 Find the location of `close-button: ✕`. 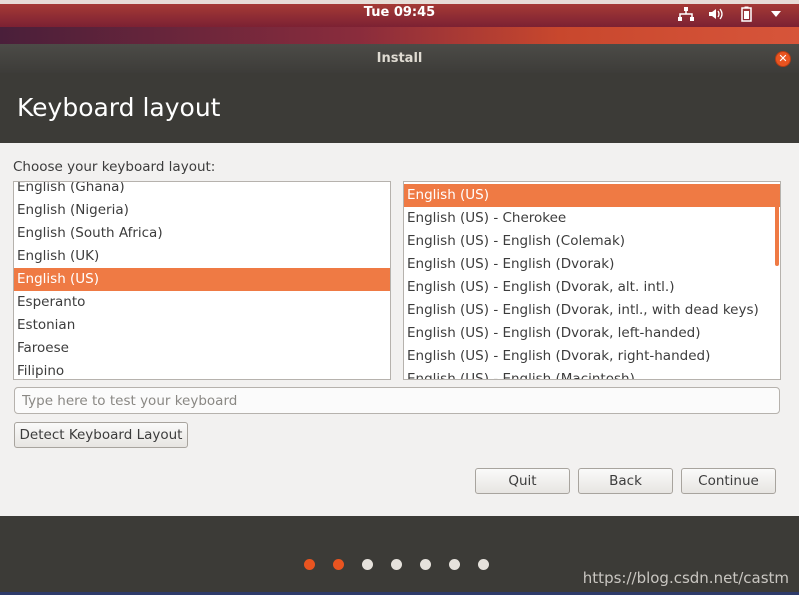

close-button: ✕ is located at coordinates (783, 59).